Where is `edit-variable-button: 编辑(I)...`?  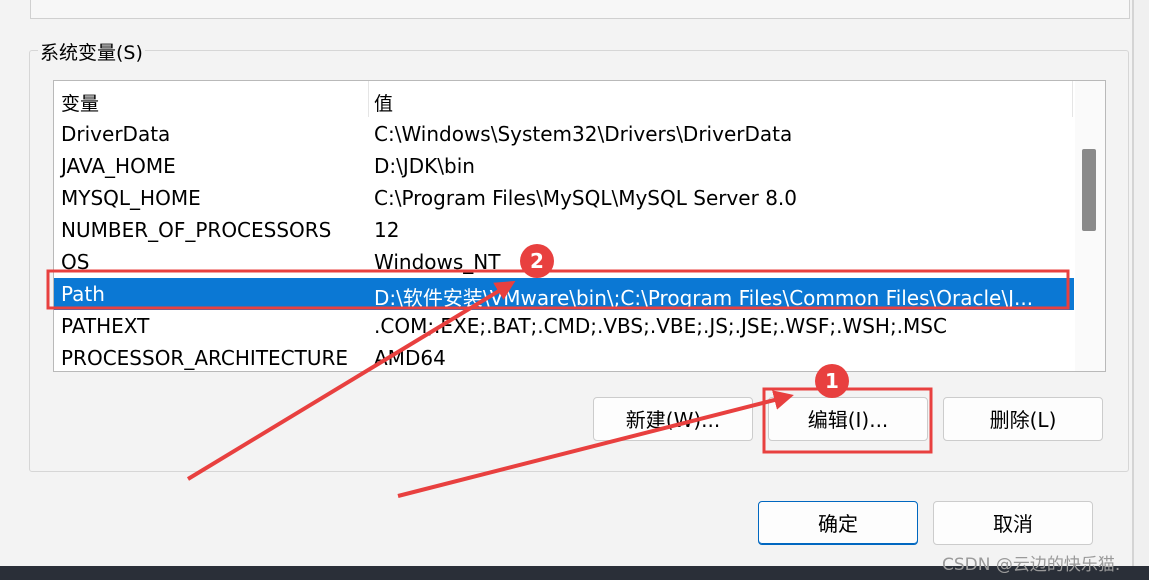
edit-variable-button: 编辑(I)... is located at coordinates (848, 419).